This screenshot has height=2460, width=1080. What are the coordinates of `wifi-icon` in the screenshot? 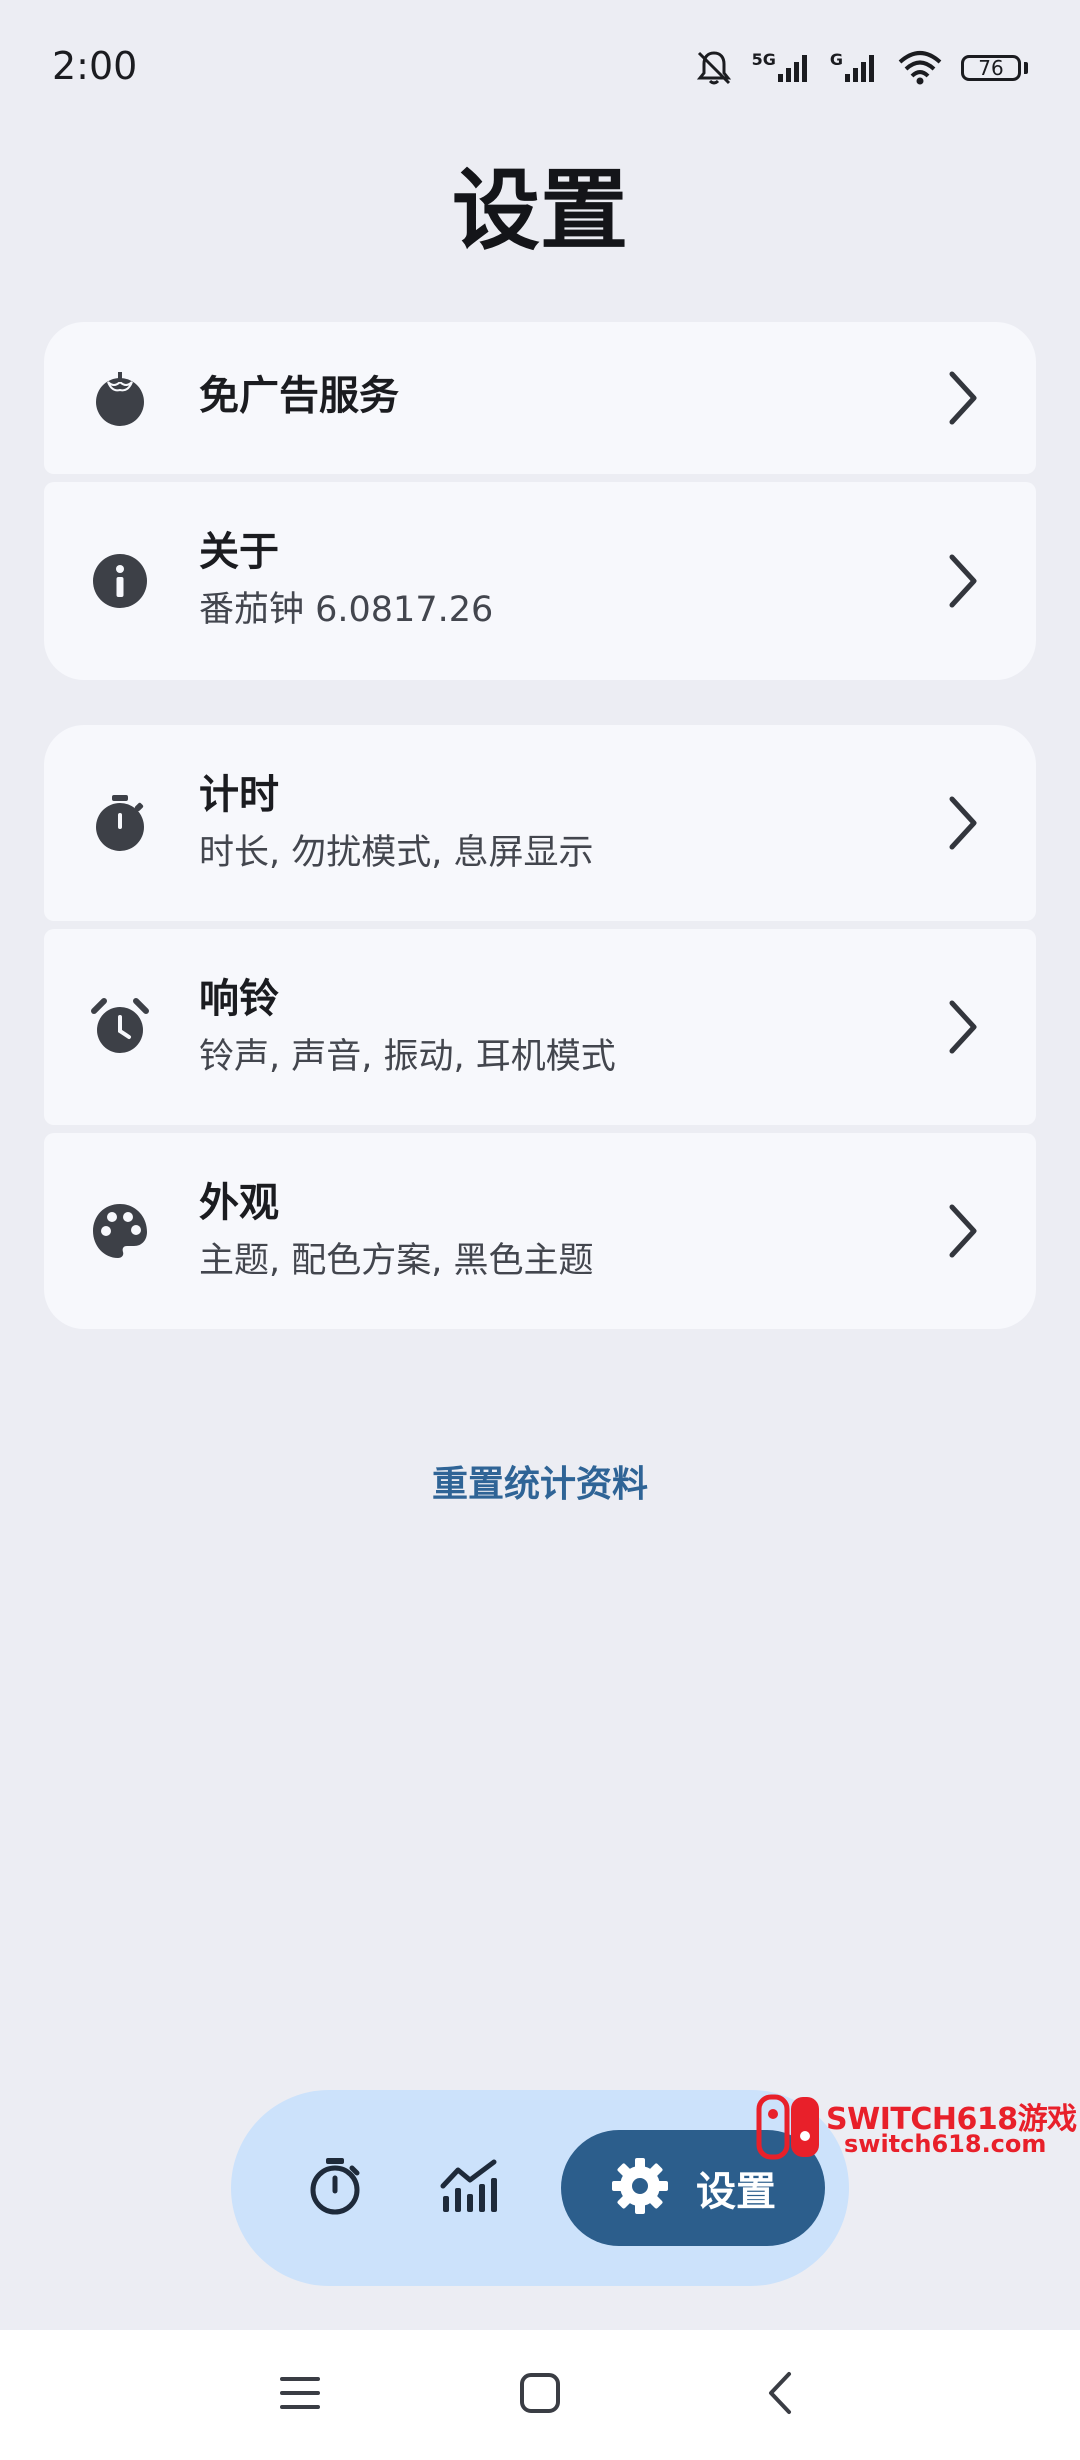 It's located at (920, 68).